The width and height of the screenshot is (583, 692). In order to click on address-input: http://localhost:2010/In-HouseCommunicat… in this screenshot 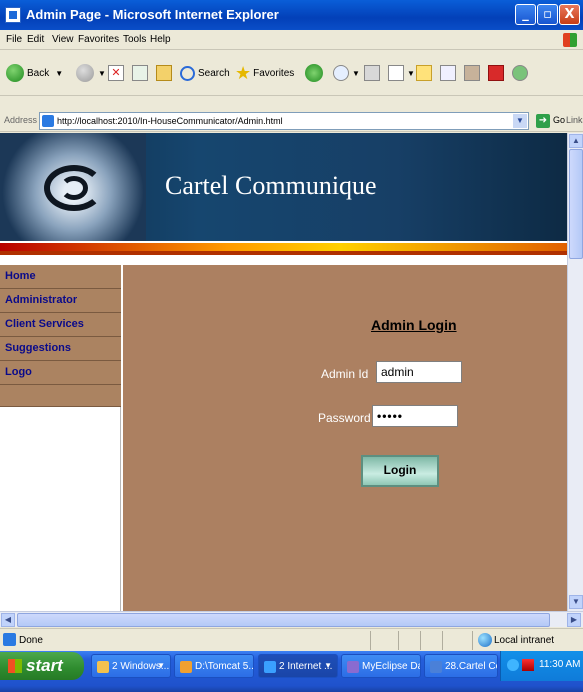, I will do `click(284, 121)`.